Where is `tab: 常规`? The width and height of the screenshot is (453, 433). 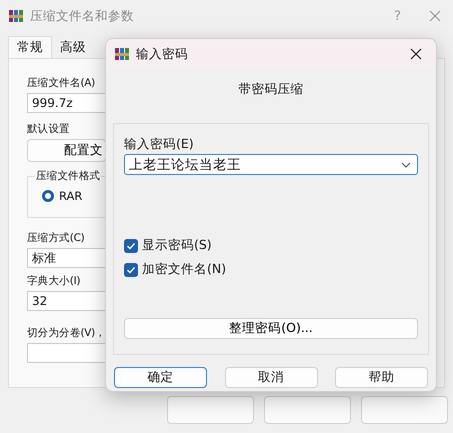
tab: 常规 is located at coordinates (30, 47).